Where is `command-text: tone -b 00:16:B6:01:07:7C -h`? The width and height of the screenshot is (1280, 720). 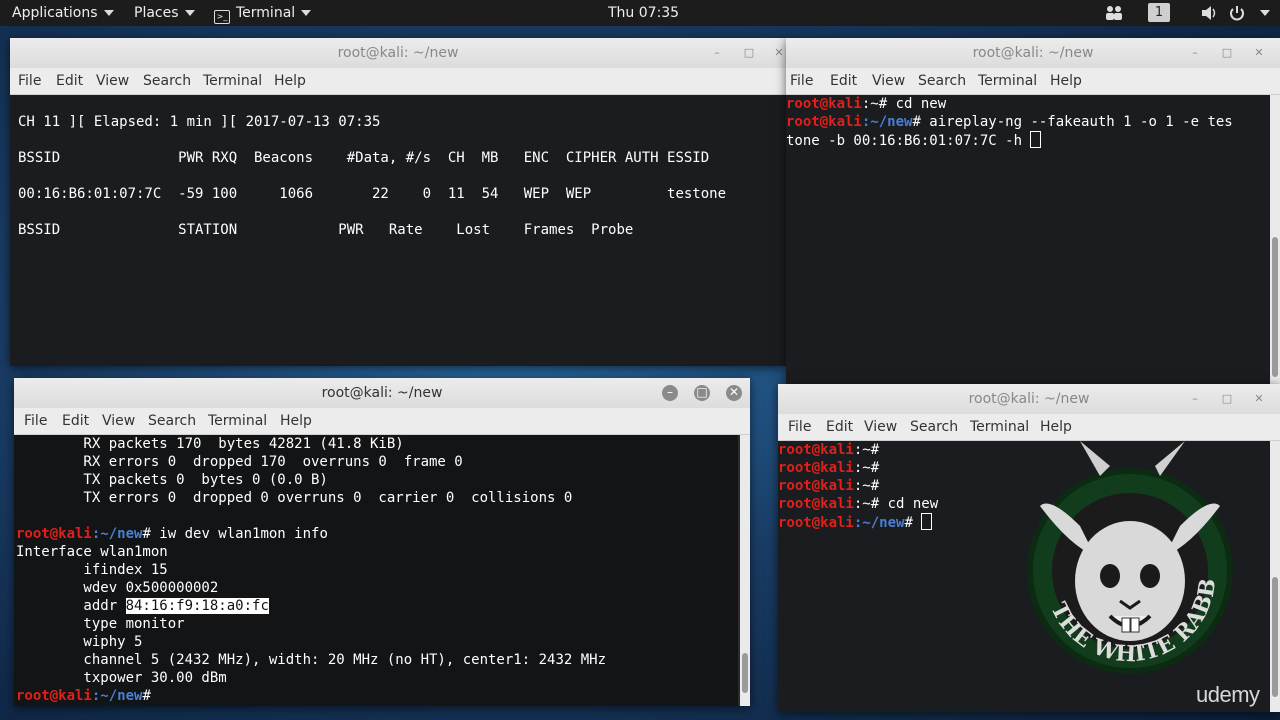
command-text: tone -b 00:16:B6:01:07:7C -h is located at coordinates (908, 141).